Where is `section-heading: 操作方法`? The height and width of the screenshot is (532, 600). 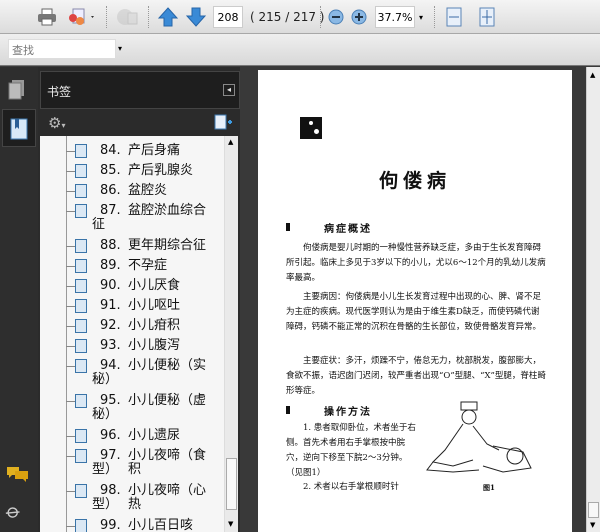 section-heading: 操作方法 is located at coordinates (348, 412).